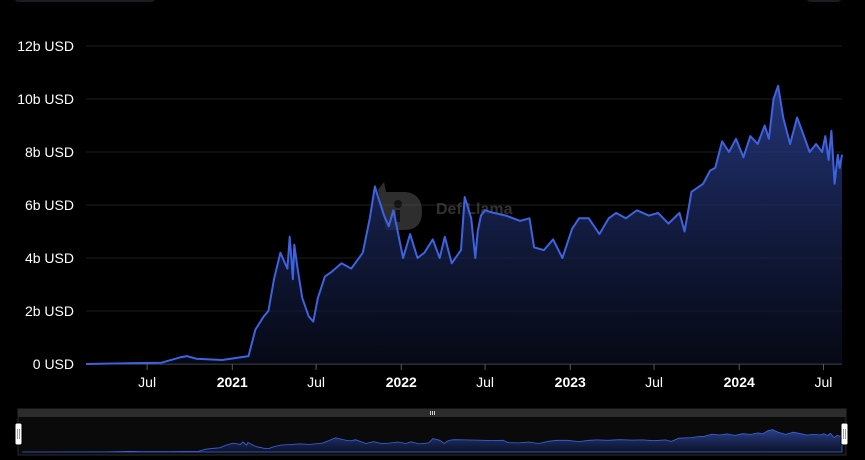 The height and width of the screenshot is (460, 865). What do you see at coordinates (49, 152) in the screenshot?
I see `y-tick-label: 8b USD` at bounding box center [49, 152].